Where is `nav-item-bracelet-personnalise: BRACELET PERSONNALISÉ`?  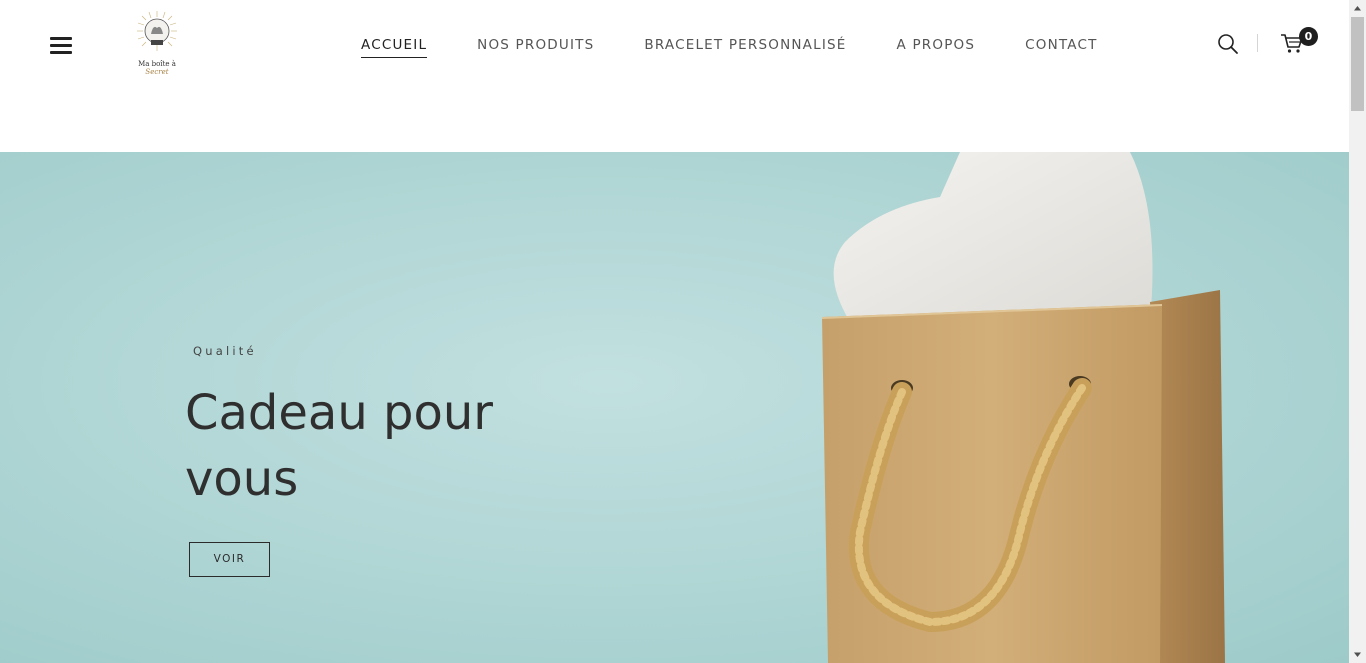 nav-item-bracelet-personnalise: BRACELET PERSONNALISÉ is located at coordinates (745, 46).